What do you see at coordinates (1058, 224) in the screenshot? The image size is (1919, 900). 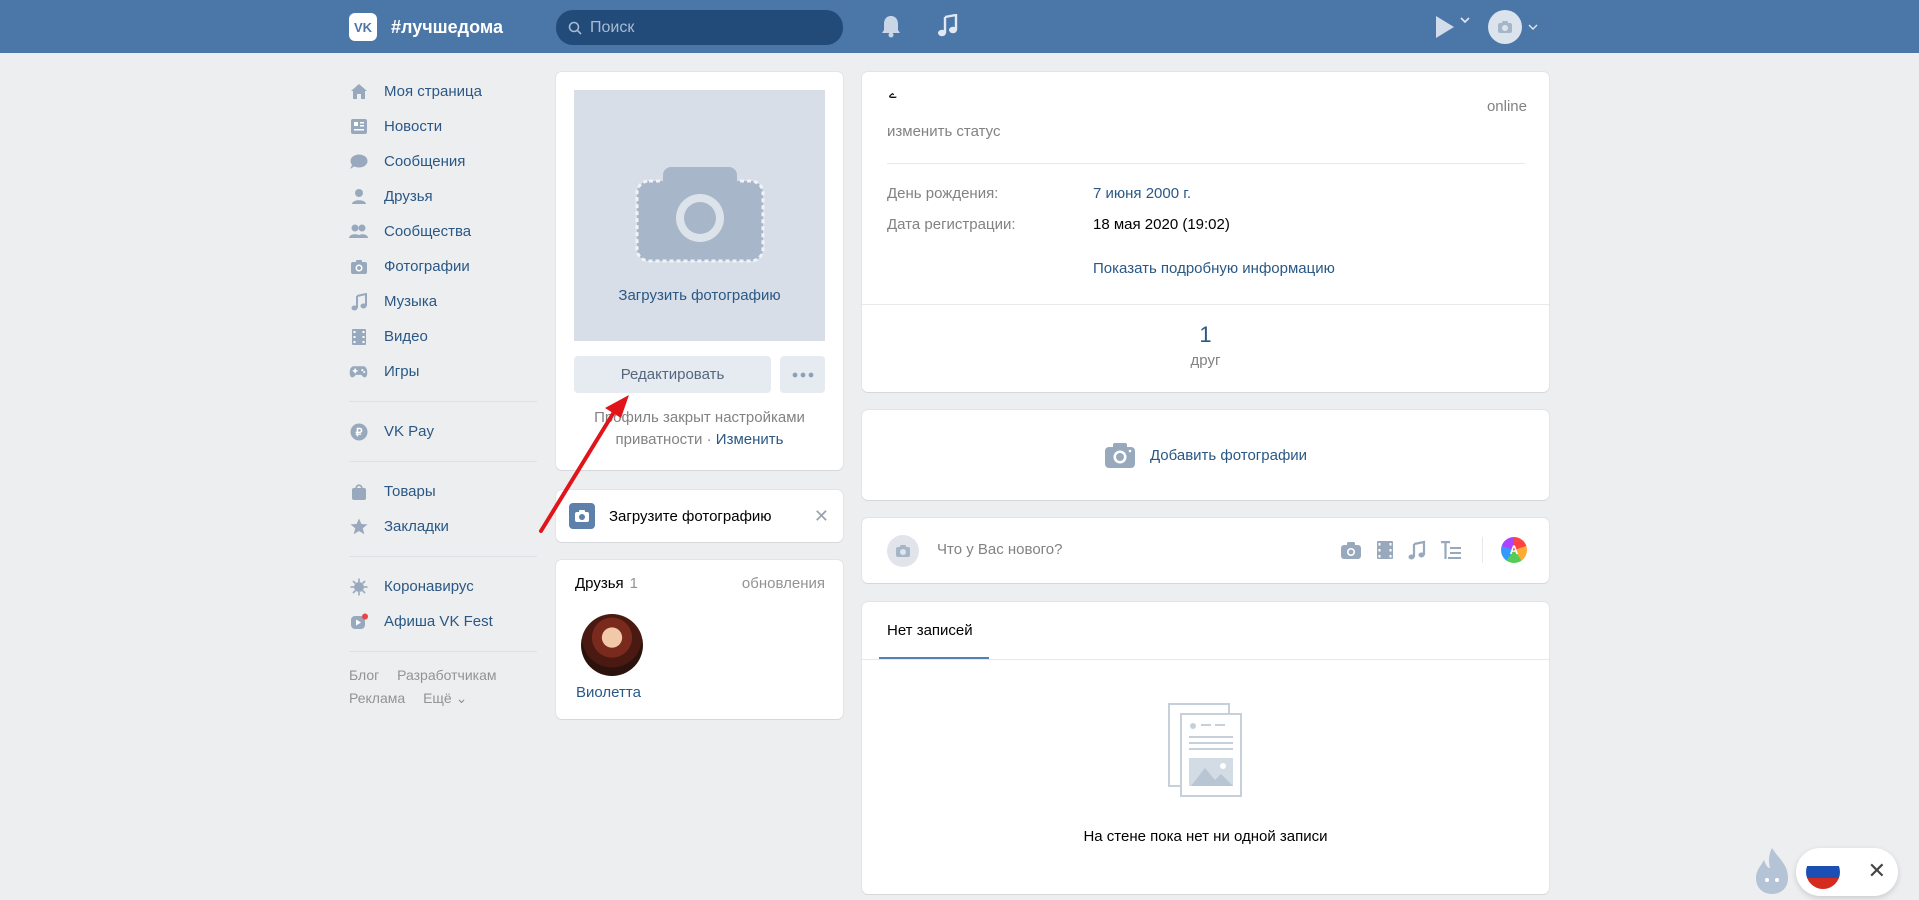 I see `info-row-registration: Дата регистрации: 18 мая 2020 (19:02)` at bounding box center [1058, 224].